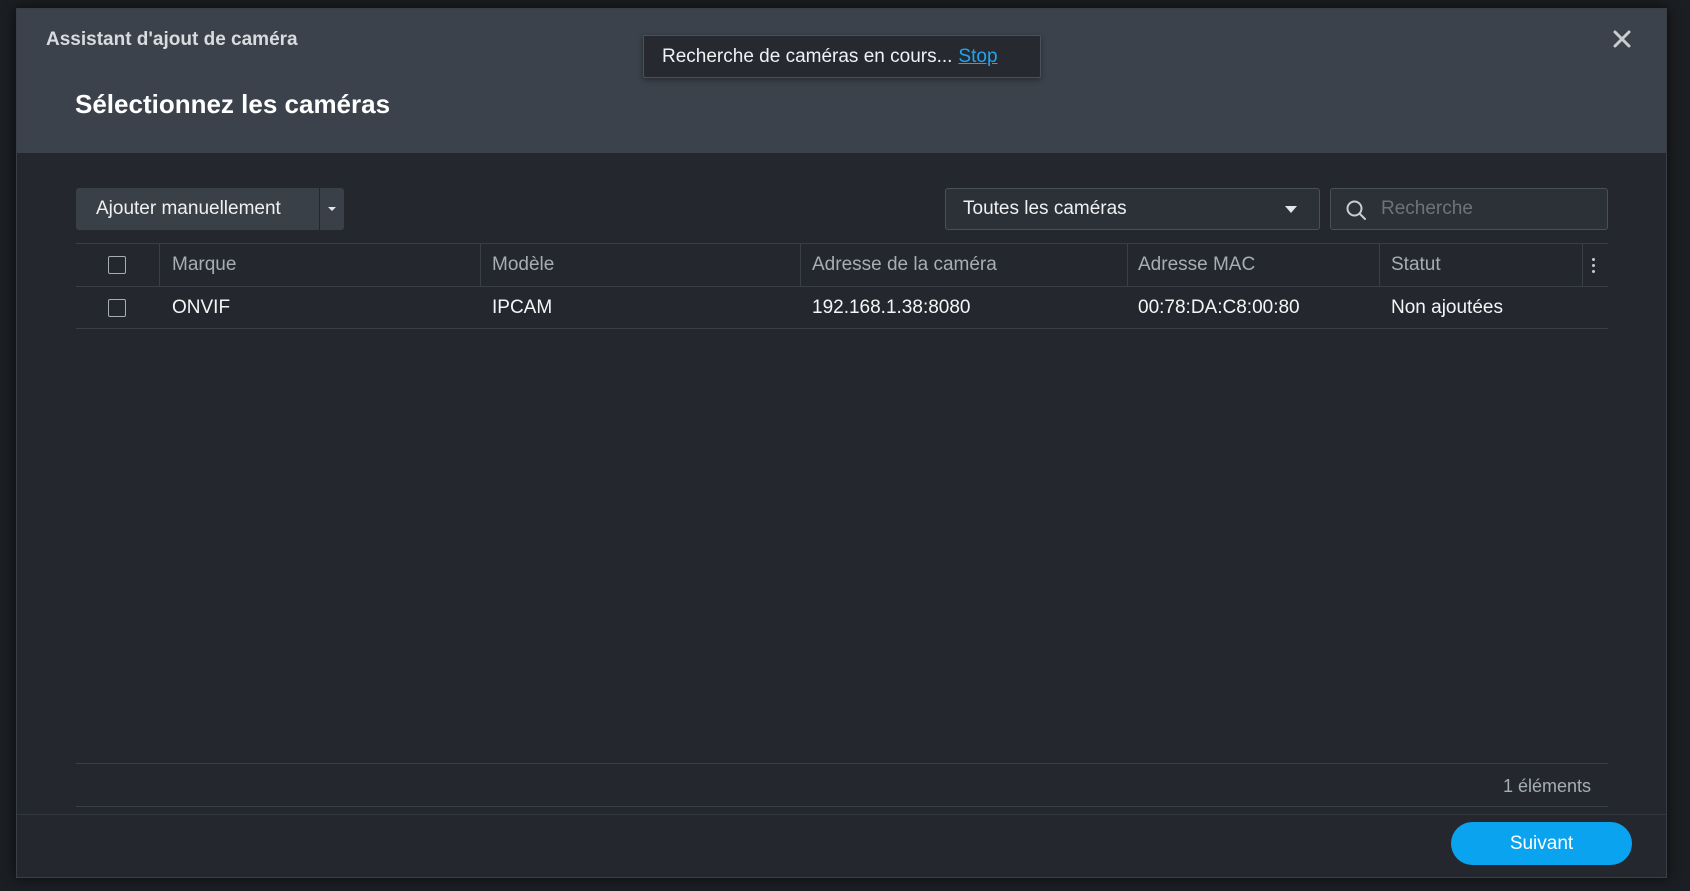  I want to click on close-icon, so click(1622, 39).